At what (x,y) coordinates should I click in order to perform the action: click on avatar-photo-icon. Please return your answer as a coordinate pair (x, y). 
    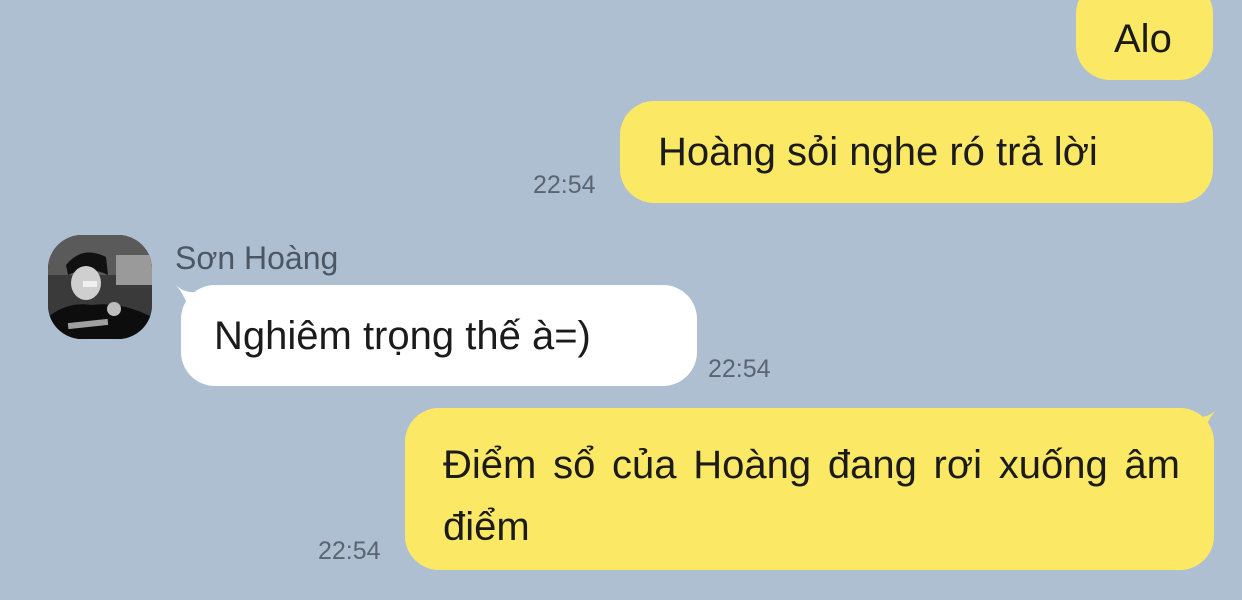
    Looking at the image, I should click on (100, 287).